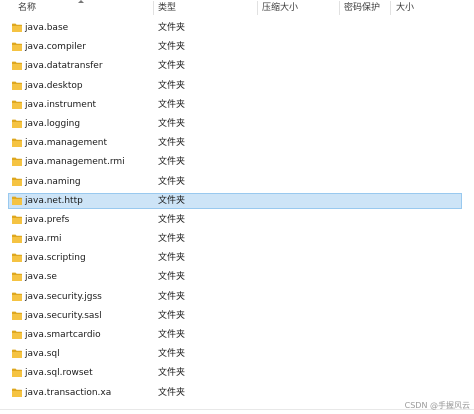  What do you see at coordinates (237, 28) in the screenshot?
I see `file-row: java.base 文件夹` at bounding box center [237, 28].